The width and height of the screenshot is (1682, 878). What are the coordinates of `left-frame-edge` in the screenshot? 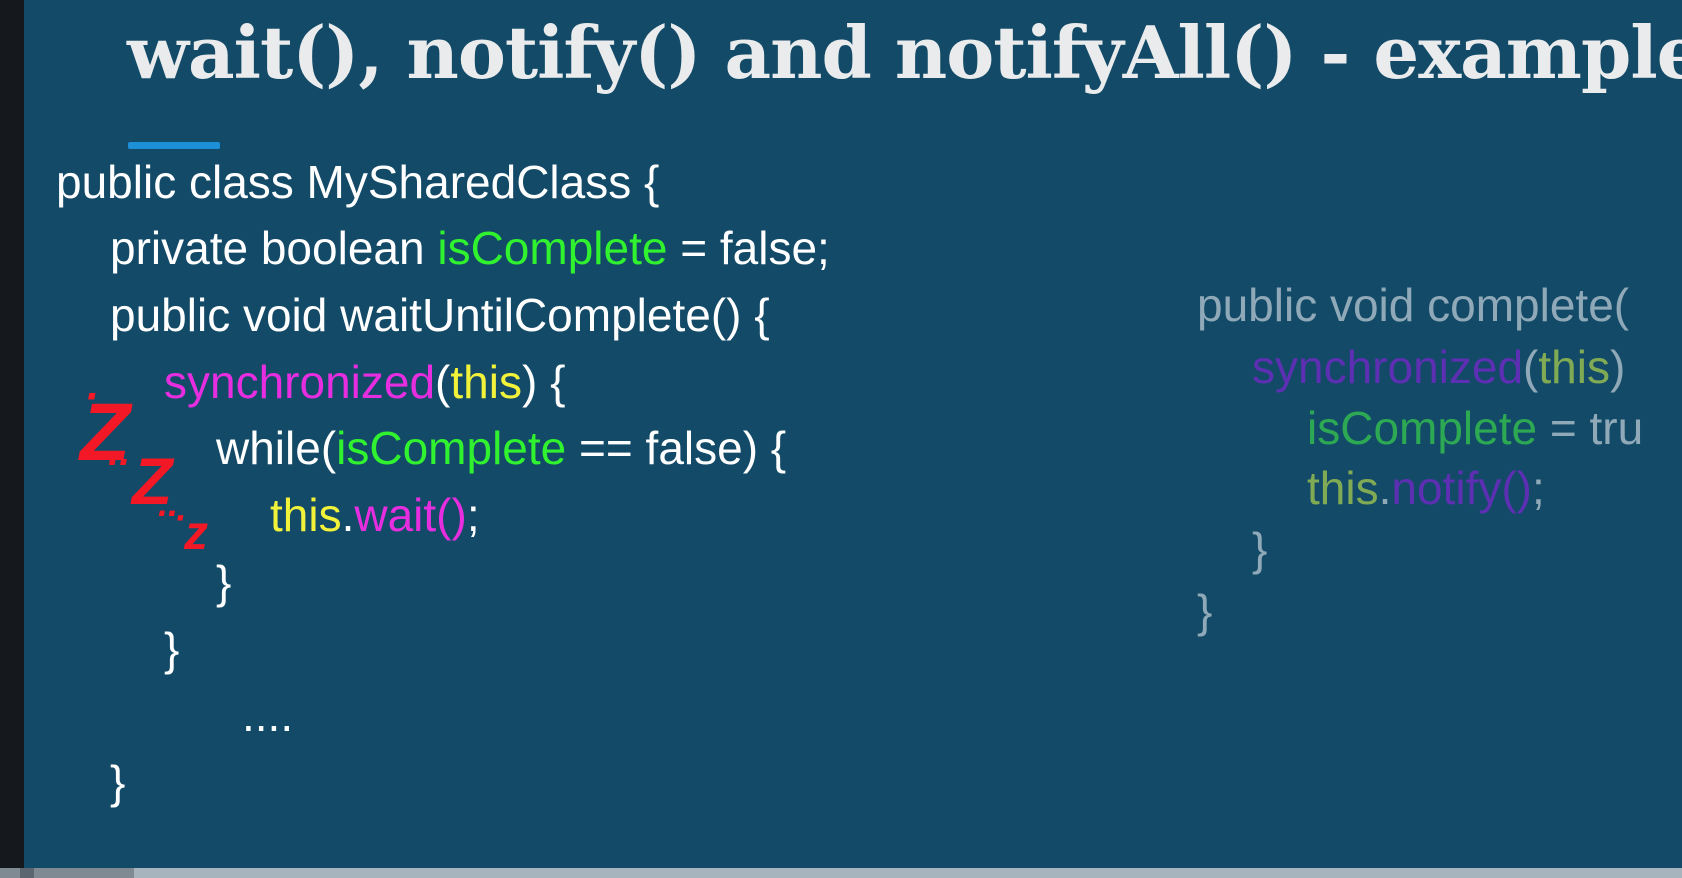 It's located at (12, 439).